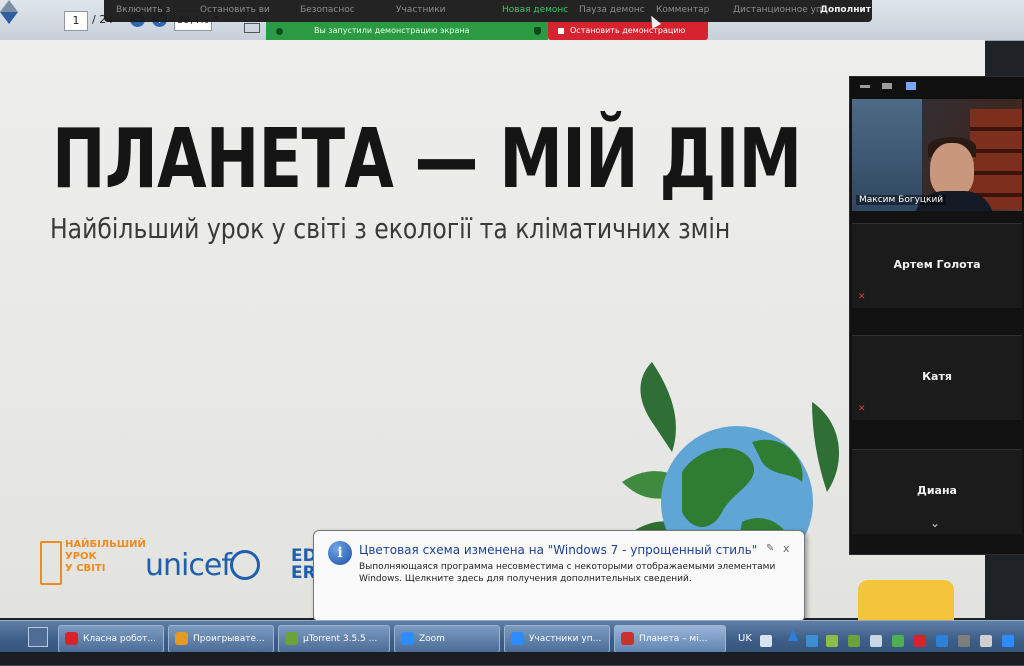  I want to click on participant-name: Катя, so click(937, 376).